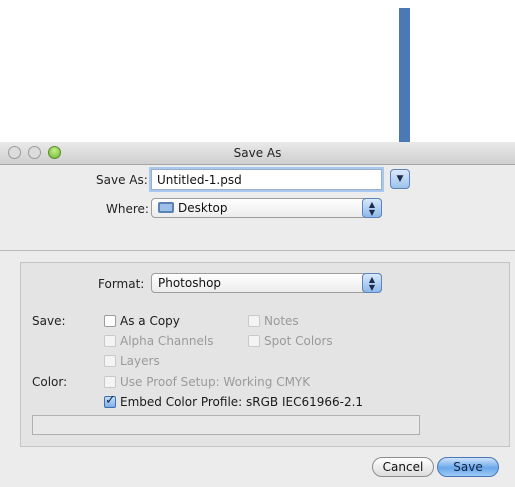 The height and width of the screenshot is (487, 515). What do you see at coordinates (122, 180) in the screenshot?
I see `save-as-label: Save As:` at bounding box center [122, 180].